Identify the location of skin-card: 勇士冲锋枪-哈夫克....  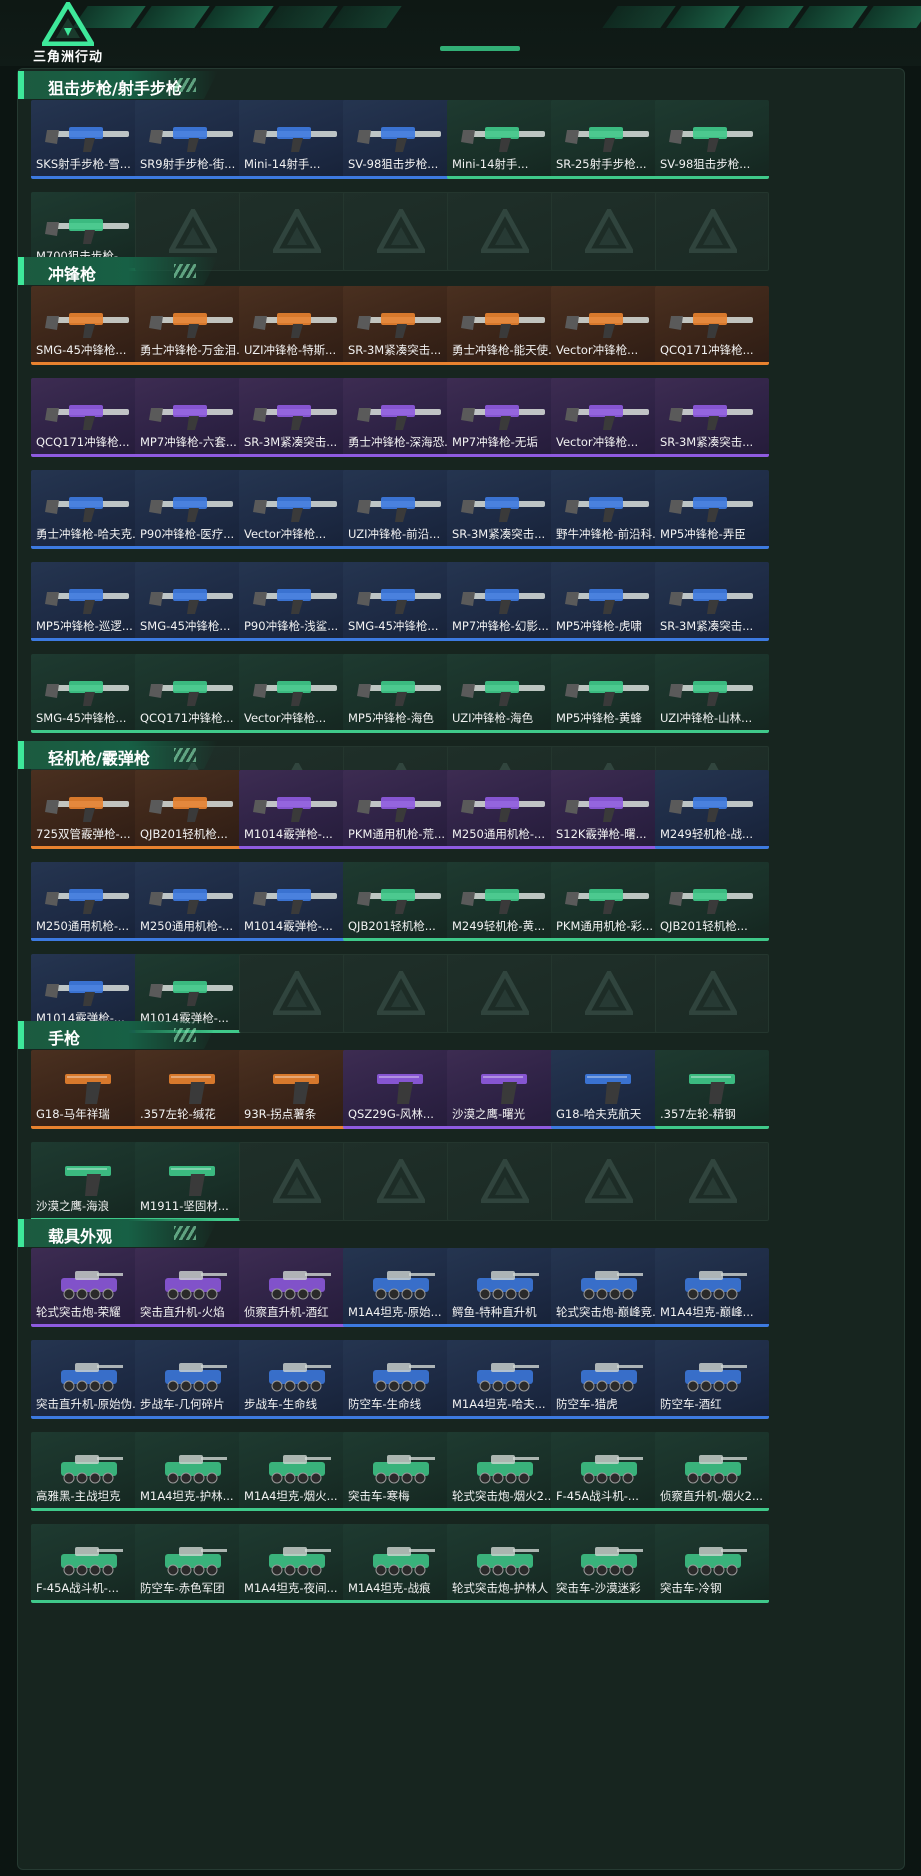
(88, 509).